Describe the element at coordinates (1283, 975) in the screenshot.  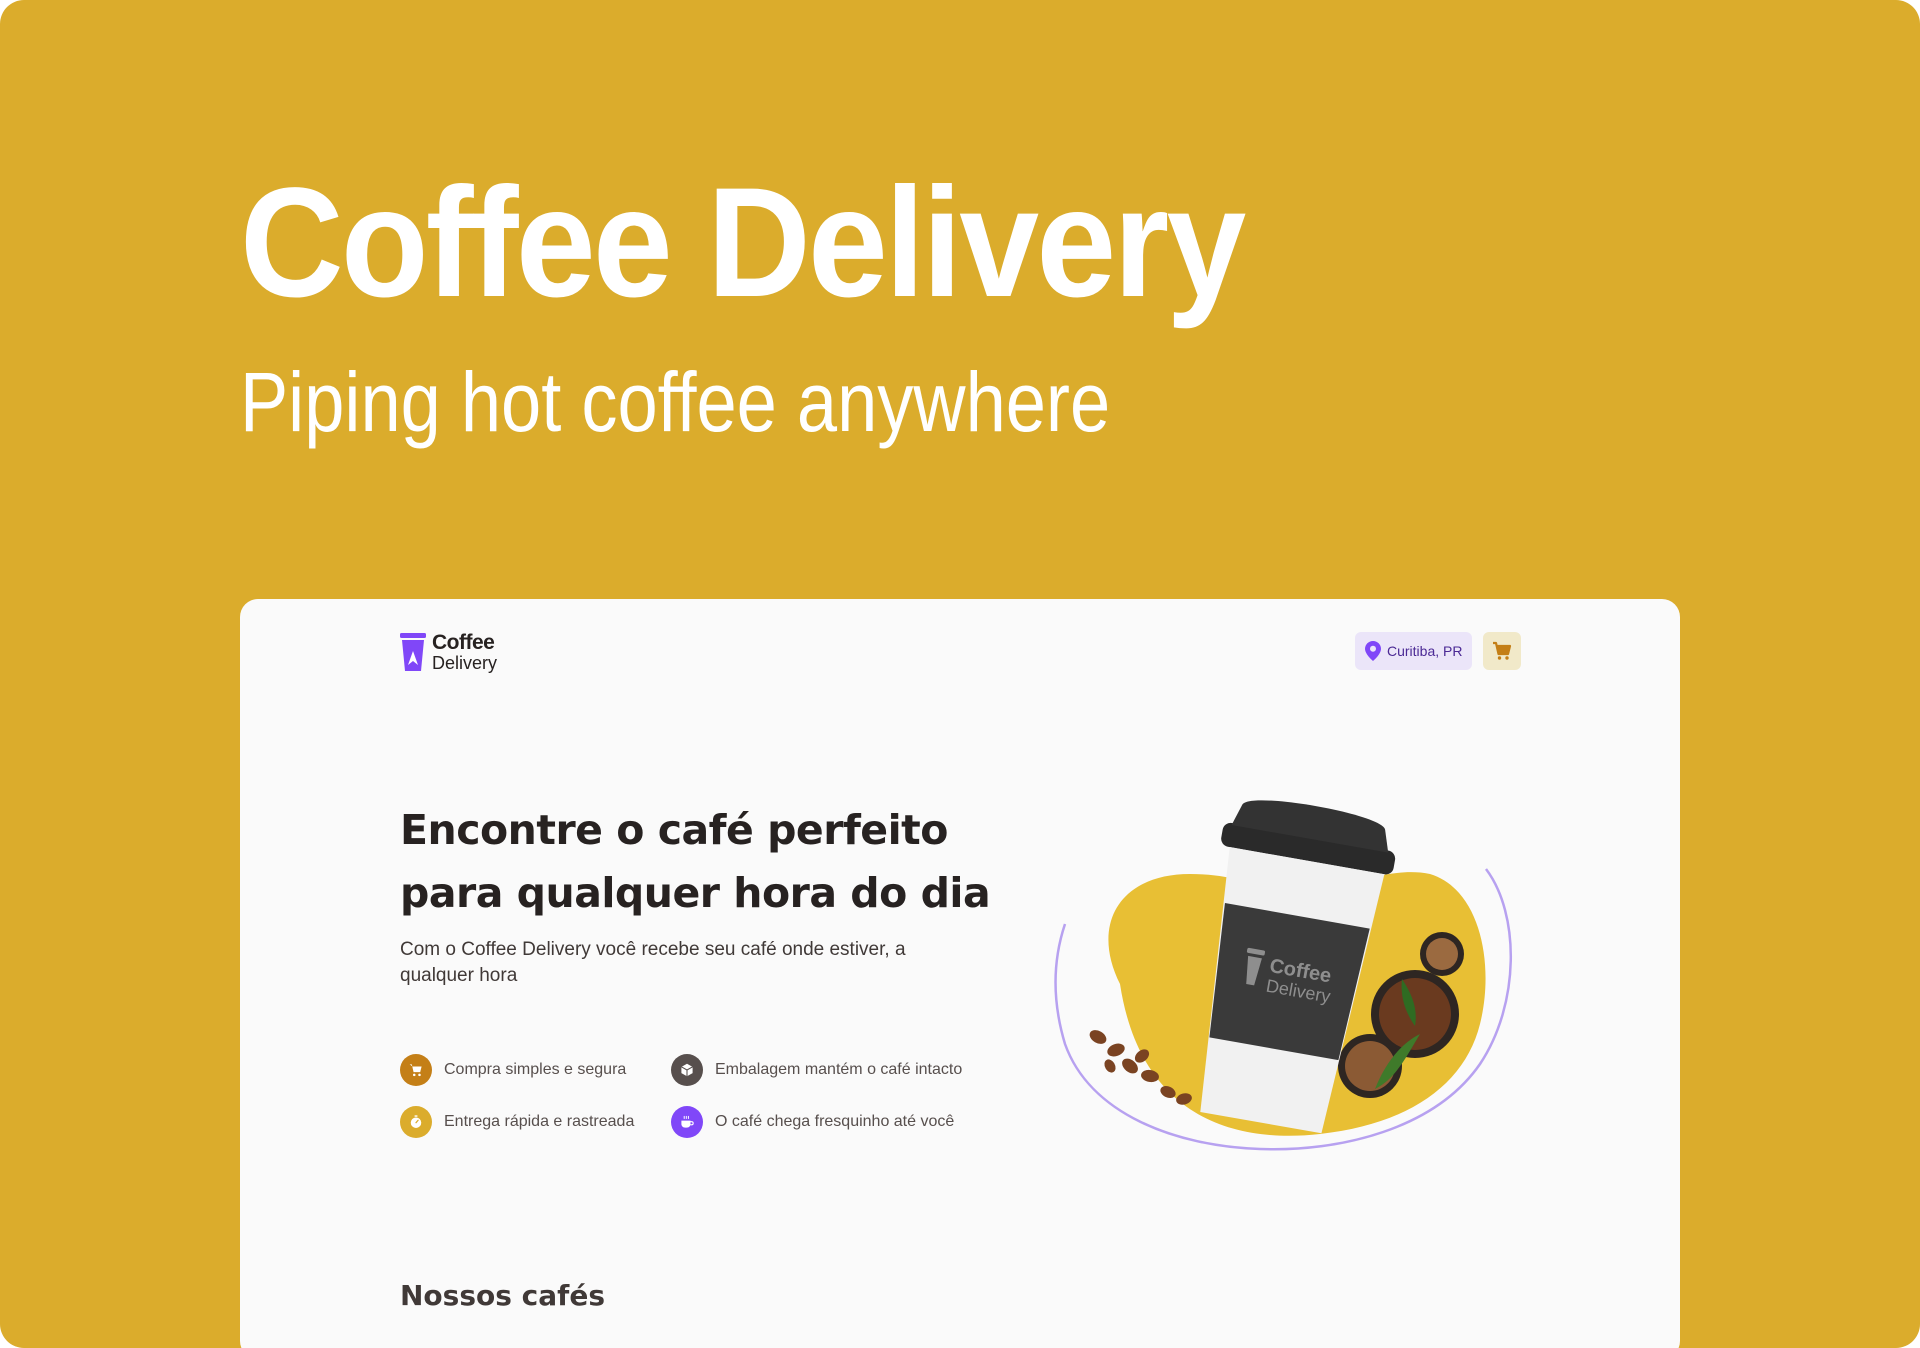
I see `coffee-cup-illustration: Coffee Delivery` at that location.